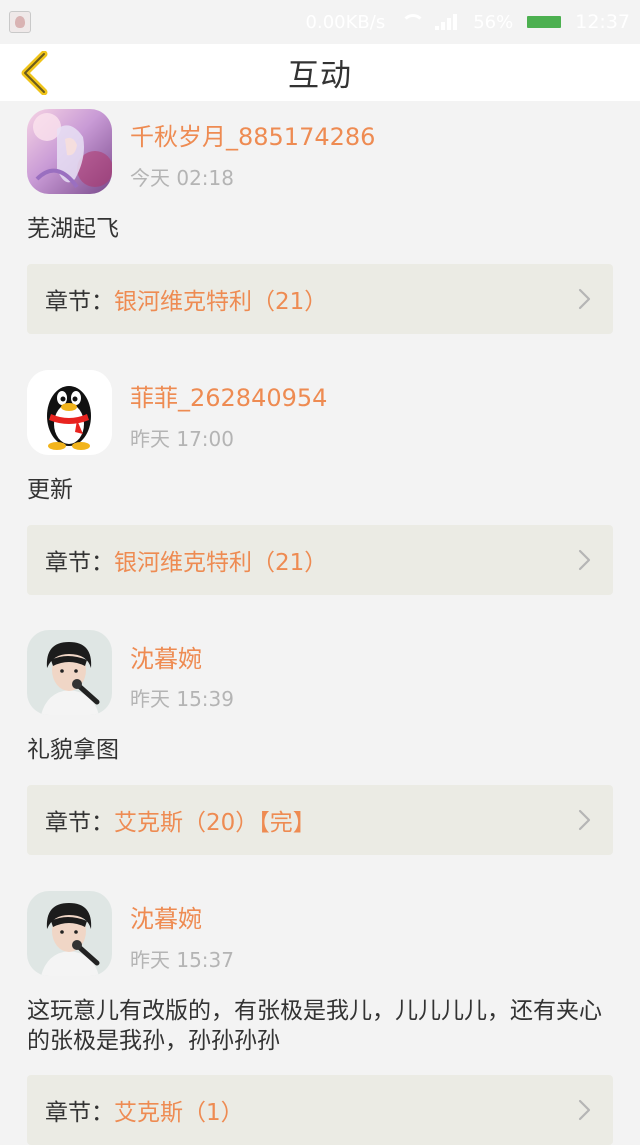  Describe the element at coordinates (252, 134) in the screenshot. I see `username: 千秋岁月_885174286` at that location.